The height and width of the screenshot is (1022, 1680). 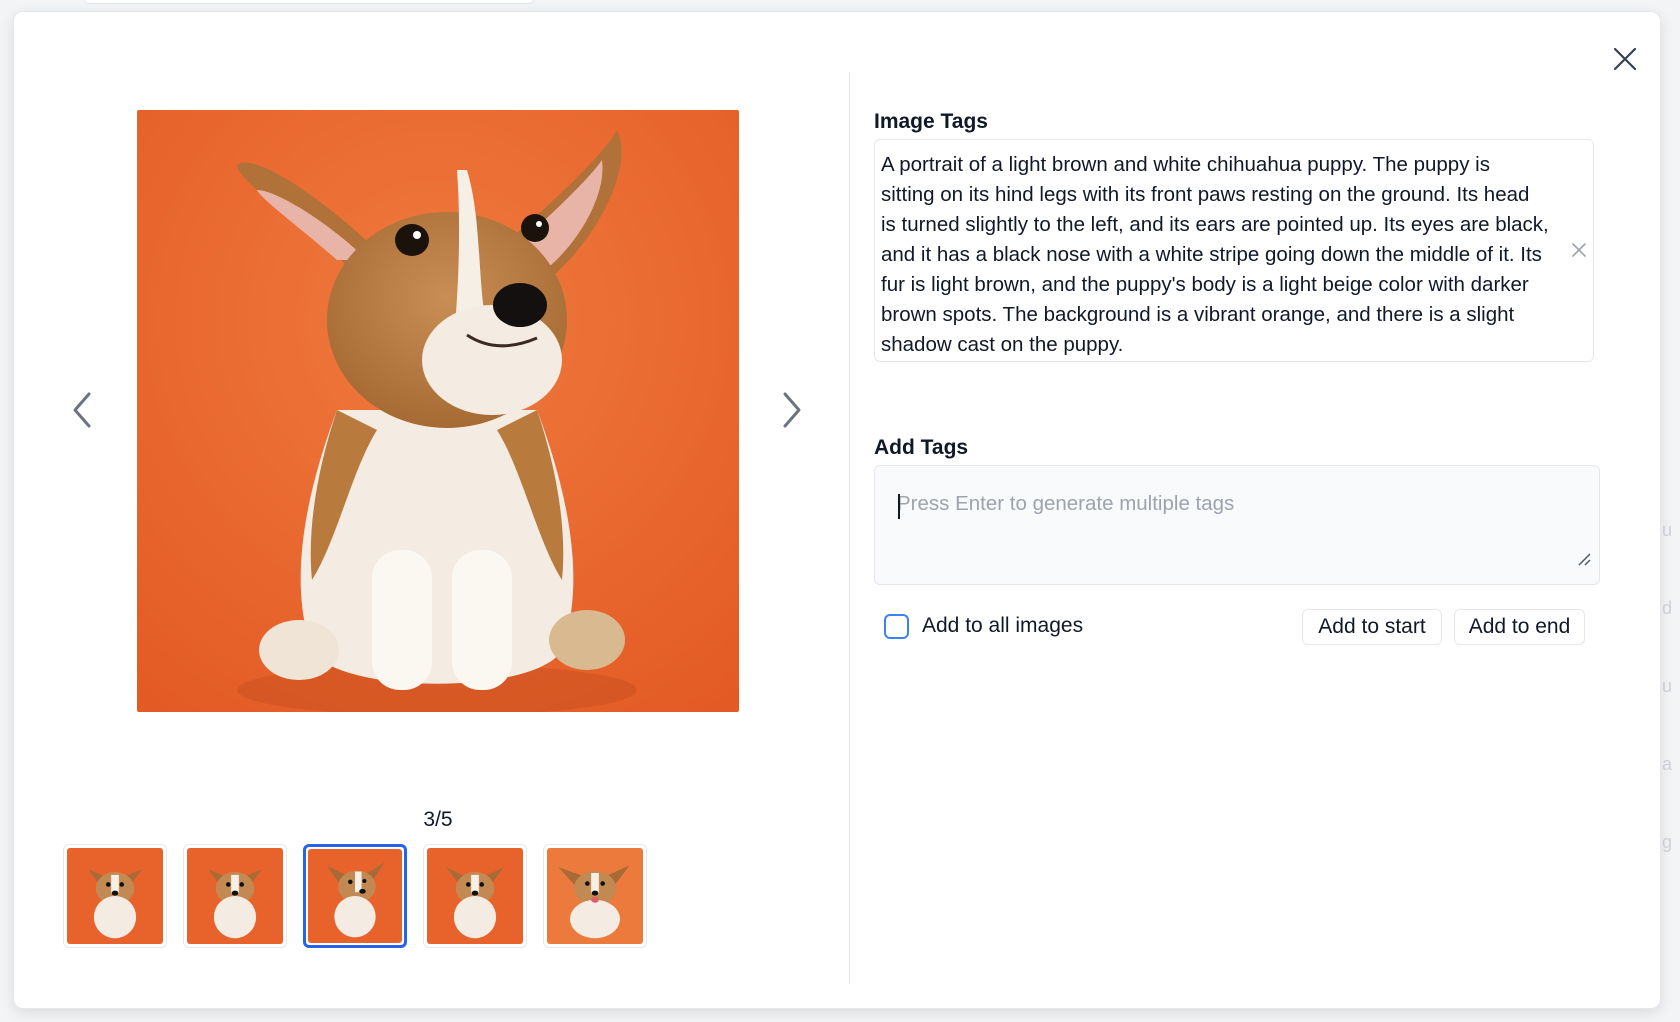 What do you see at coordinates (849, 528) in the screenshot?
I see `panel-divider` at bounding box center [849, 528].